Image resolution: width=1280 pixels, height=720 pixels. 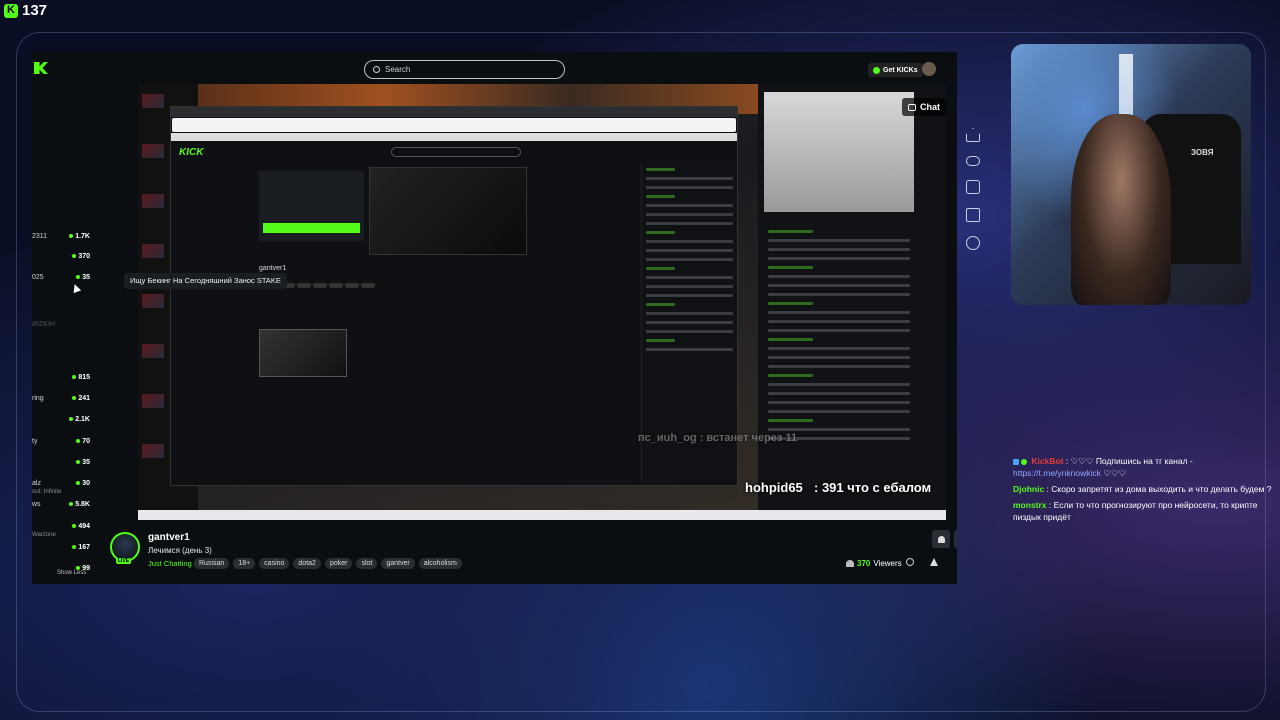 What do you see at coordinates (61, 236) in the screenshot?
I see `sidebar-item: 2311 1.7K` at bounding box center [61, 236].